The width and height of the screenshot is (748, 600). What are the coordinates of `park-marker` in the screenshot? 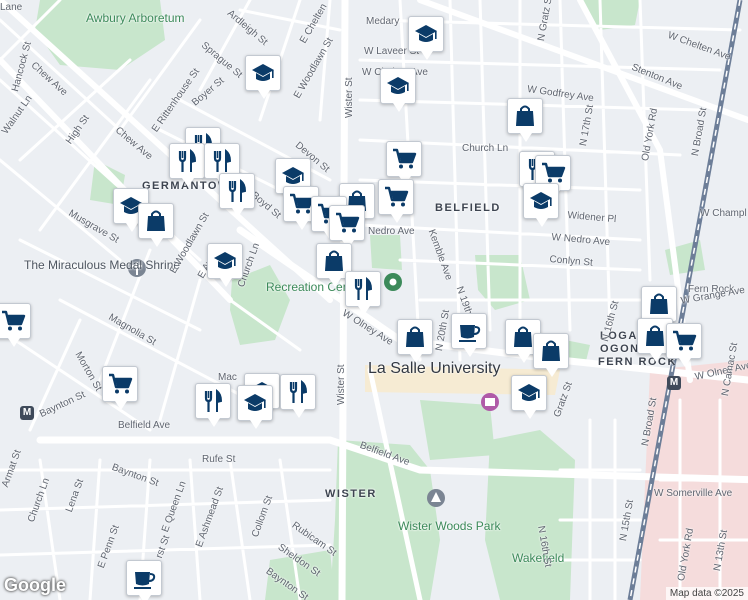 It's located at (436, 498).